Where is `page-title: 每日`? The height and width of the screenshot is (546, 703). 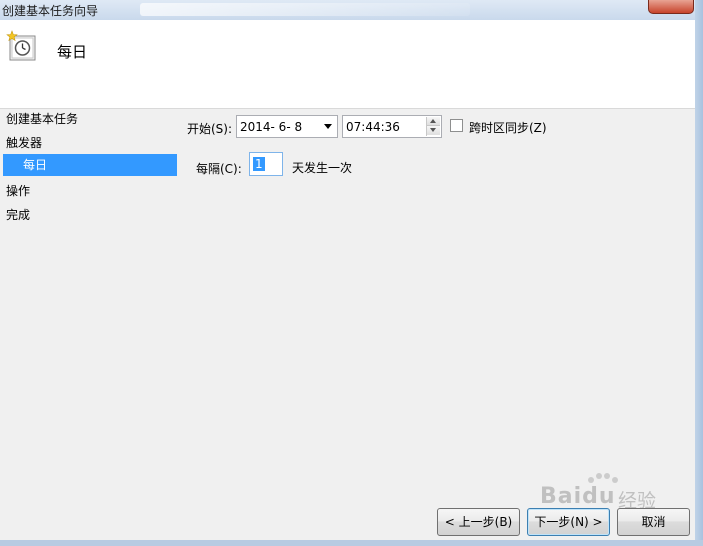
page-title: 每日 is located at coordinates (72, 52).